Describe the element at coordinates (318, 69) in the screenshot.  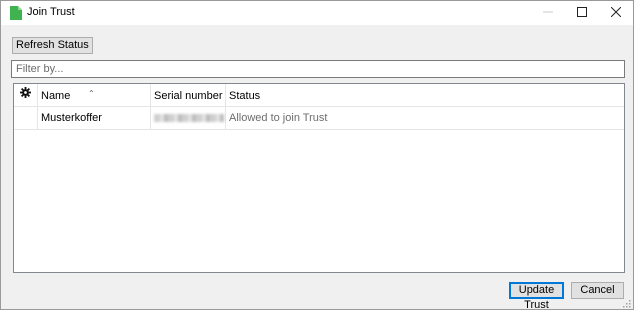
I see `filter-input` at that location.